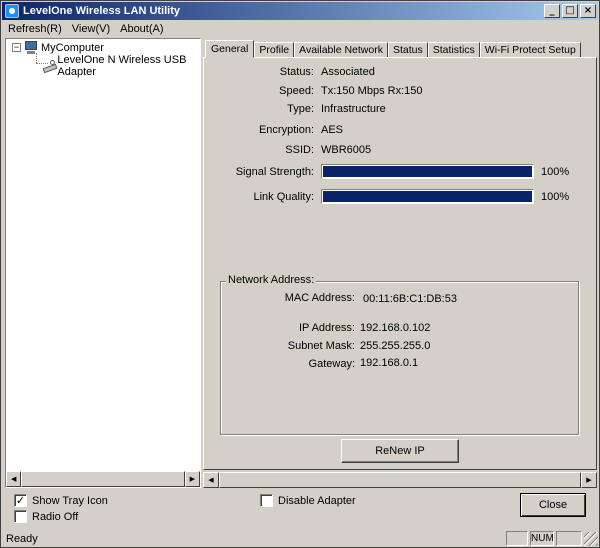  I want to click on status-value: Associated, so click(348, 72).